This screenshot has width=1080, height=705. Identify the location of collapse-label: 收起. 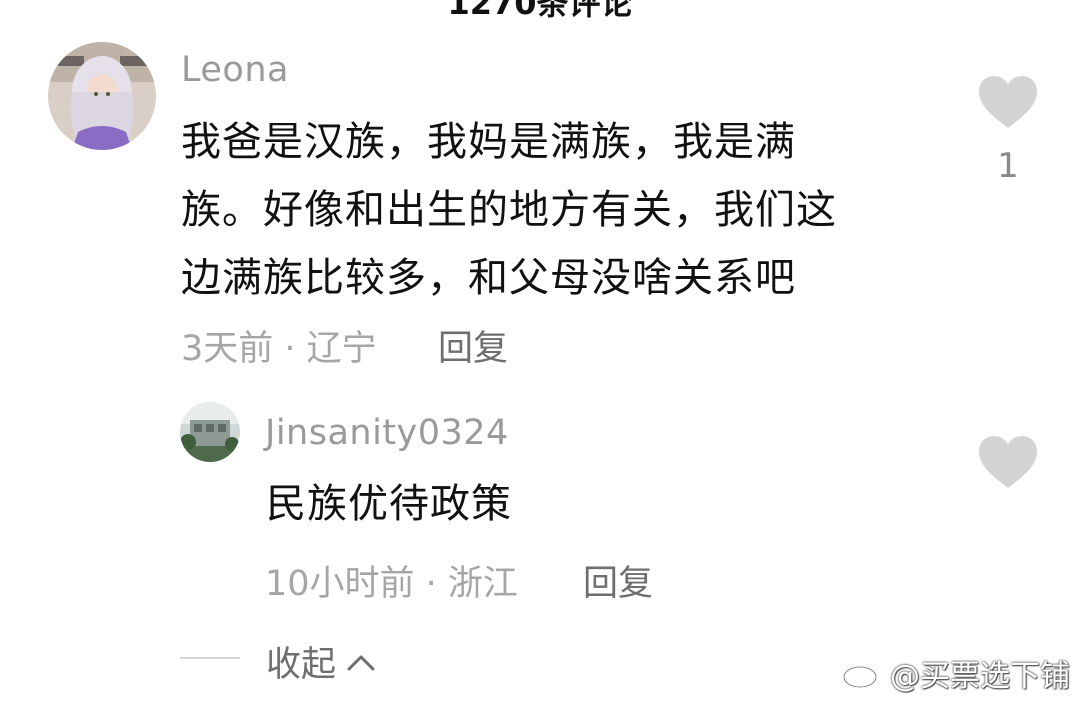
(301, 665).